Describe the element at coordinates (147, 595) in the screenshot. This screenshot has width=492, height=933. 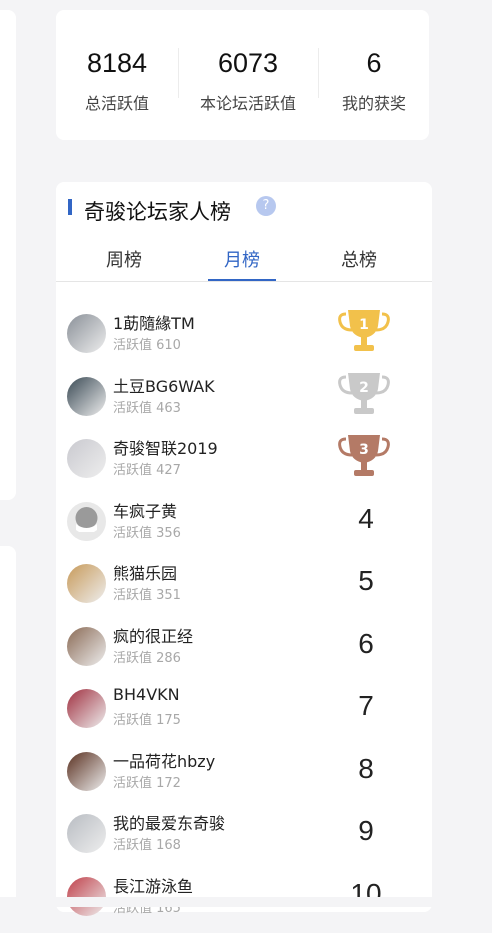
I see `activity-score: 活跃值 351` at that location.